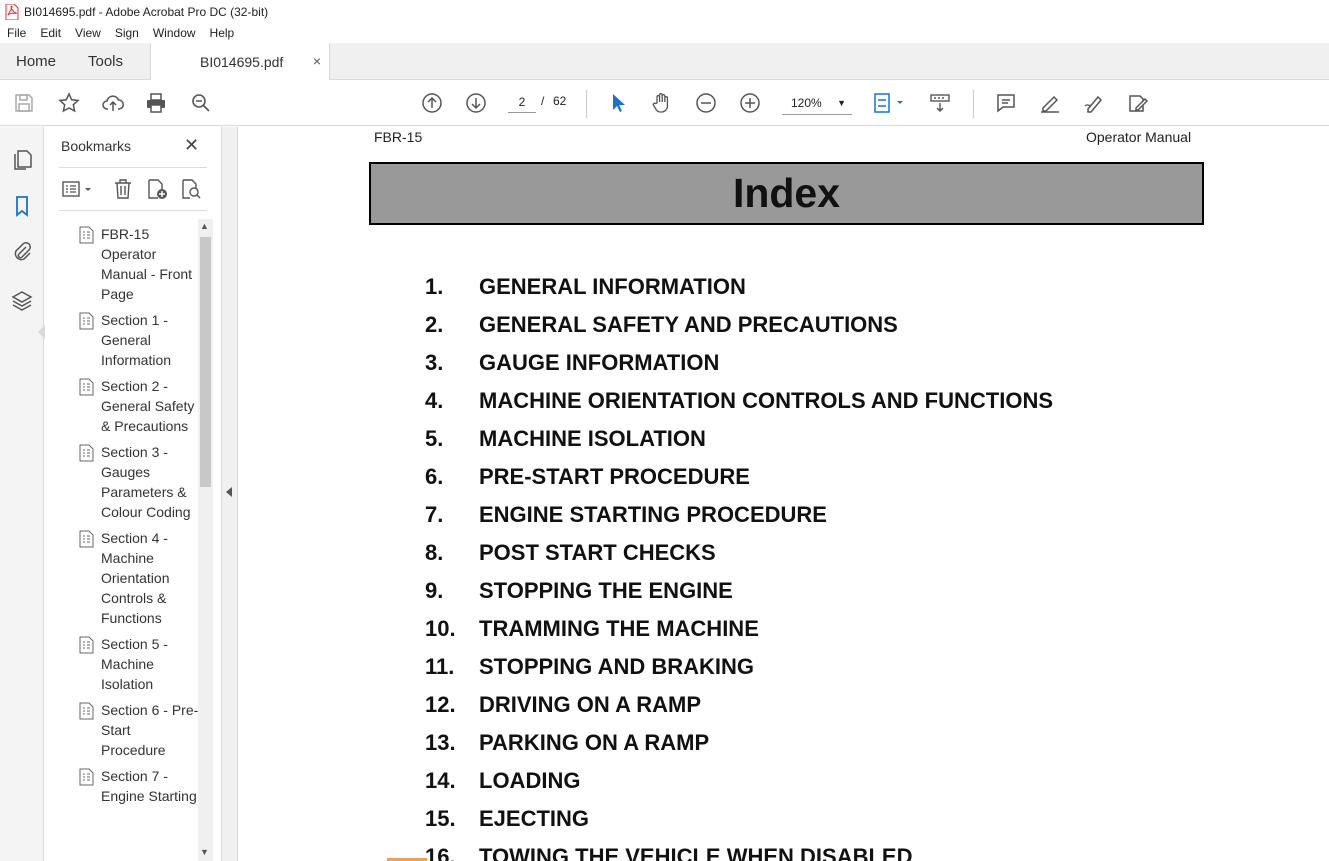  Describe the element at coordinates (69, 103) in the screenshot. I see `star-icon` at that location.